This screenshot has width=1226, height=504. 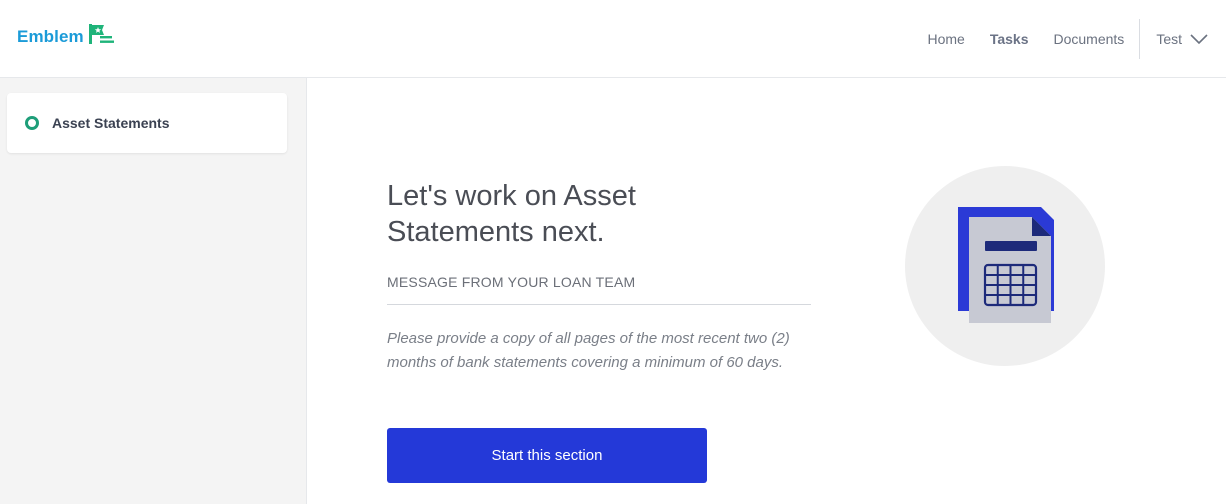 I want to click on ring-icon, so click(x=32, y=123).